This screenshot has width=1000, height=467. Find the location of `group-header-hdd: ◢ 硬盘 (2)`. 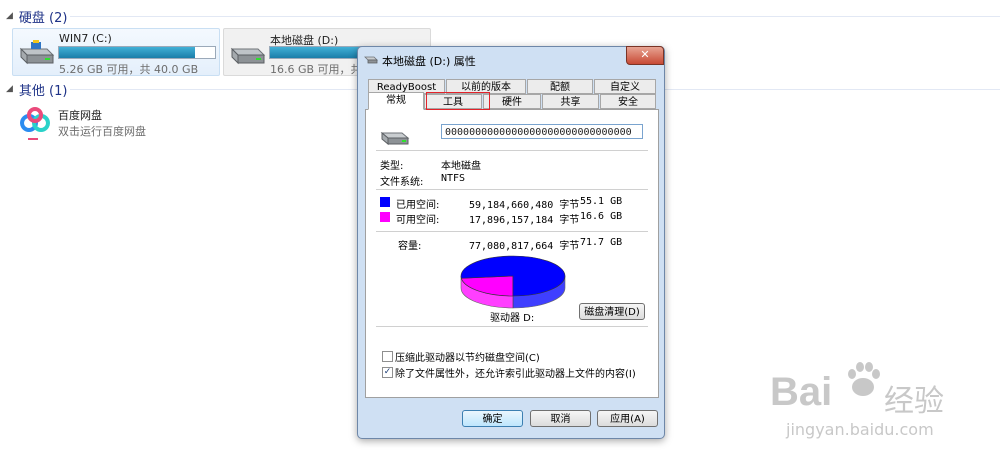

group-header-hdd: ◢ 硬盘 (2) is located at coordinates (37, 16).